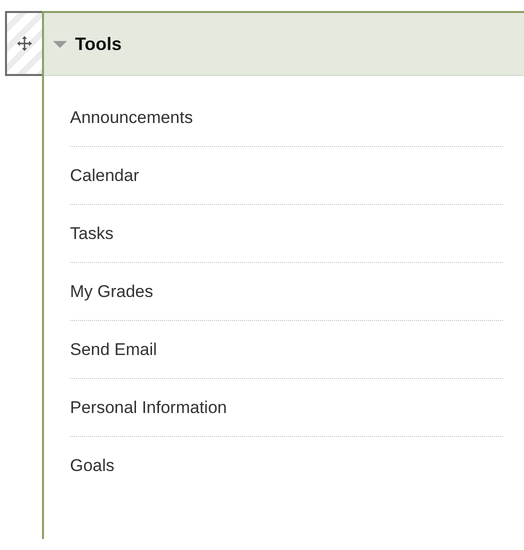 The width and height of the screenshot is (524, 550). What do you see at coordinates (92, 234) in the screenshot?
I see `tool-link: Tasks` at bounding box center [92, 234].